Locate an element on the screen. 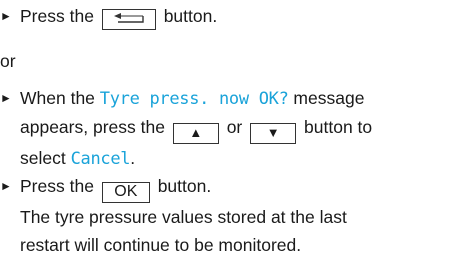  down-button-symbol: ▼ is located at coordinates (273, 133).